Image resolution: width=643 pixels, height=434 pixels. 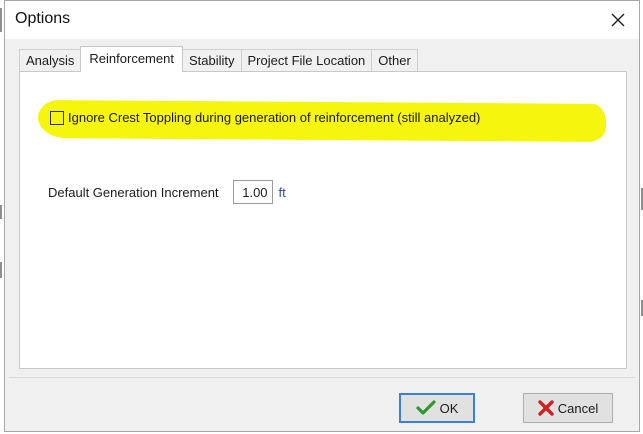 I want to click on unit-label: ft, so click(x=282, y=192).